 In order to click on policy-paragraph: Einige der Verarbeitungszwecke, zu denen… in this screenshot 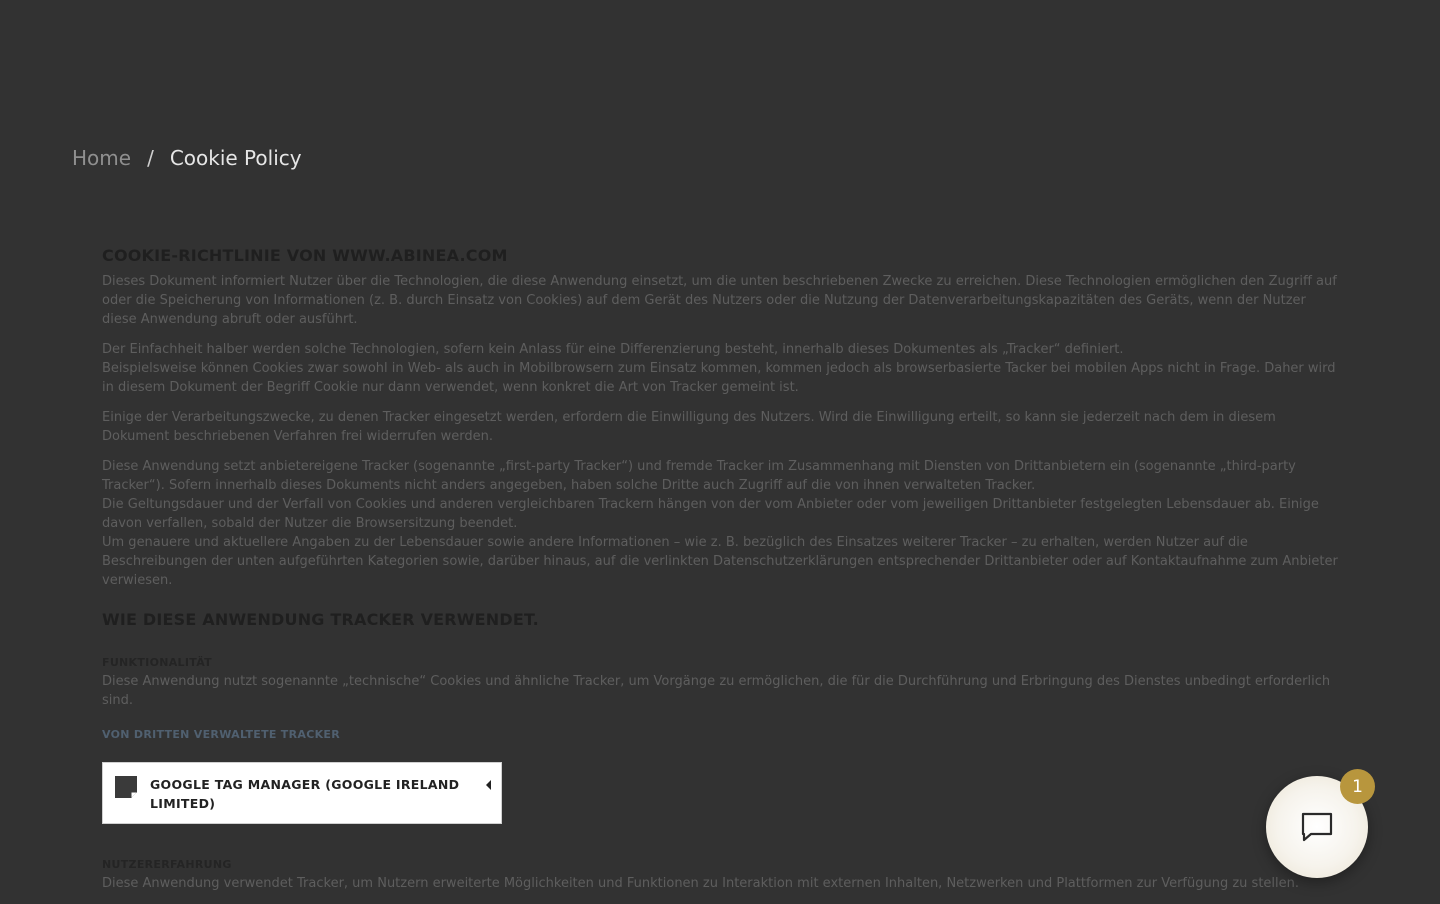, I will do `click(689, 427)`.